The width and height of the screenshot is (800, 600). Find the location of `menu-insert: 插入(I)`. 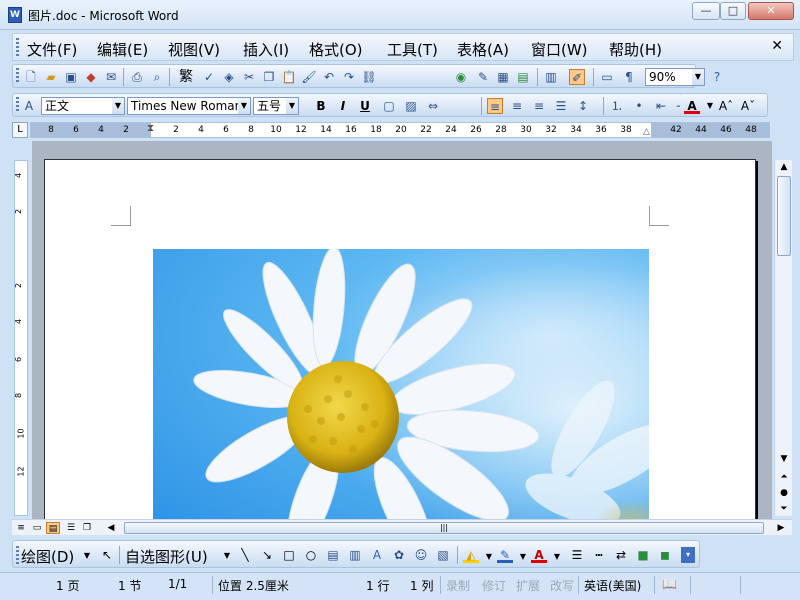

menu-insert: 插入(I) is located at coordinates (266, 49).